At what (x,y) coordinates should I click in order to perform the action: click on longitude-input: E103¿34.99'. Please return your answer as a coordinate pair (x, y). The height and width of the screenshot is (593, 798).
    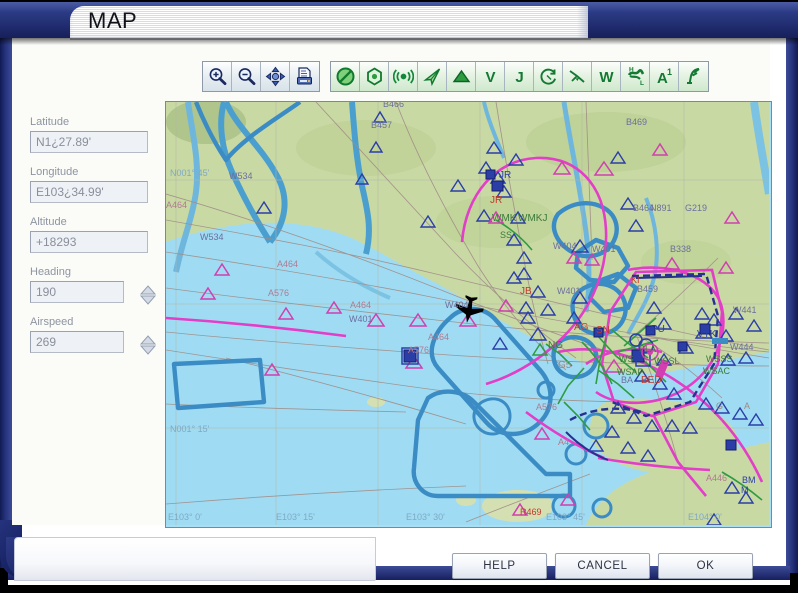
    Looking at the image, I should click on (89, 192).